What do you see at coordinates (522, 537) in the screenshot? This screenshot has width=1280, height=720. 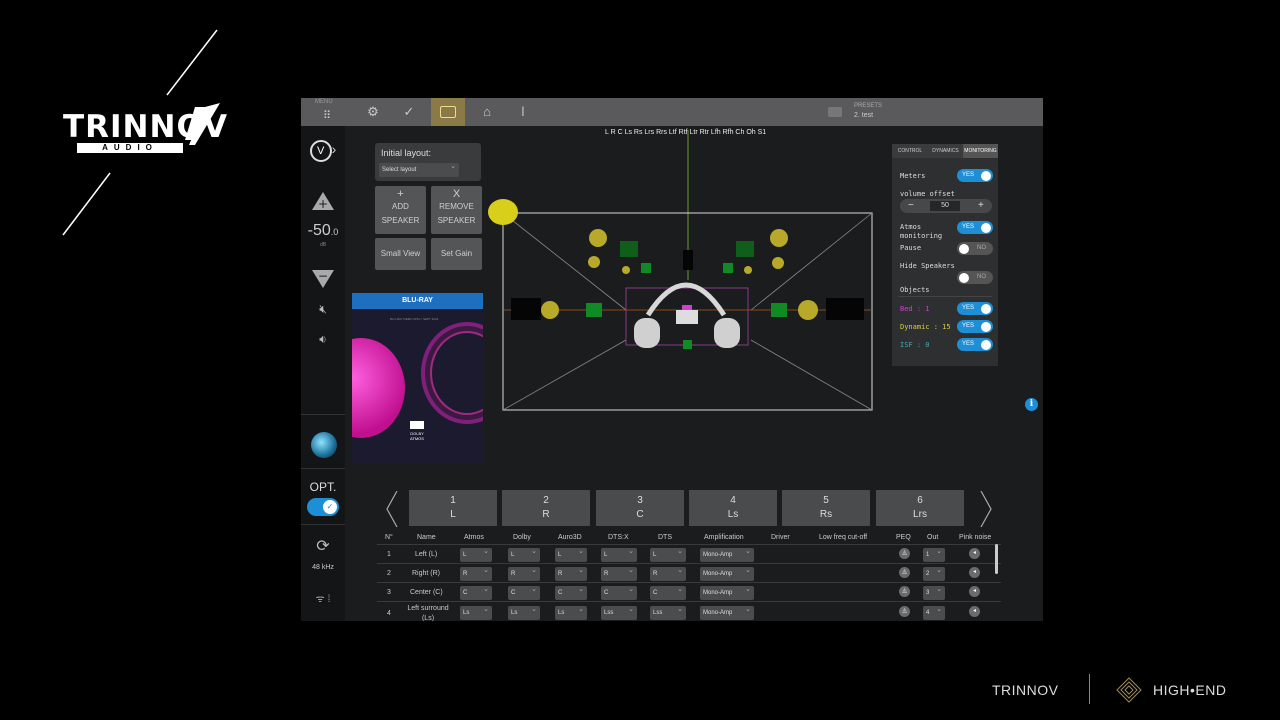 I see `col-header-dolby: Dolby` at bounding box center [522, 537].